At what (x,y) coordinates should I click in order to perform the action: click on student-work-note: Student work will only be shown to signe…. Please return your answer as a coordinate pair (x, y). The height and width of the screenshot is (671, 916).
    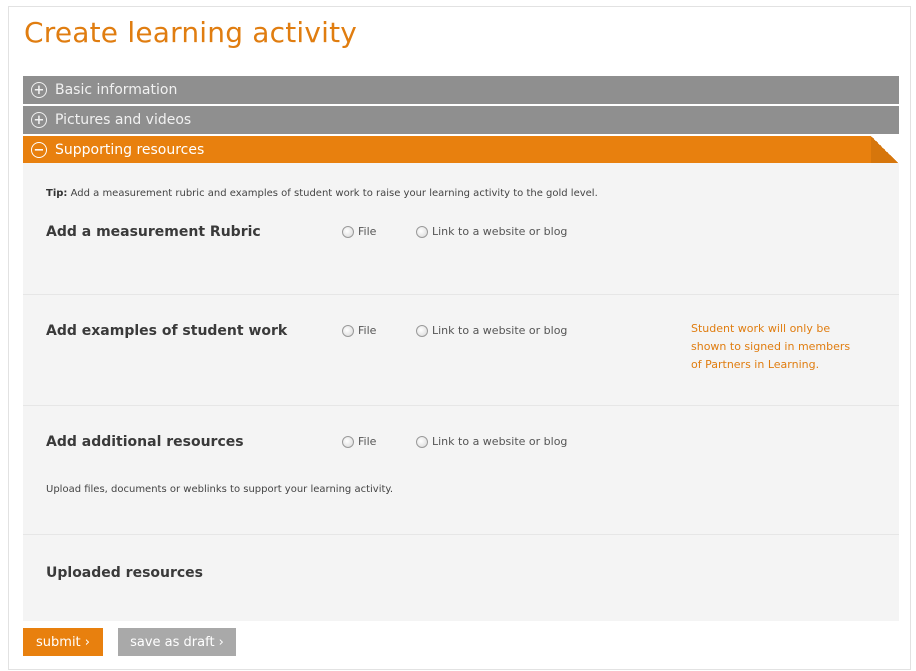
    Looking at the image, I should click on (771, 346).